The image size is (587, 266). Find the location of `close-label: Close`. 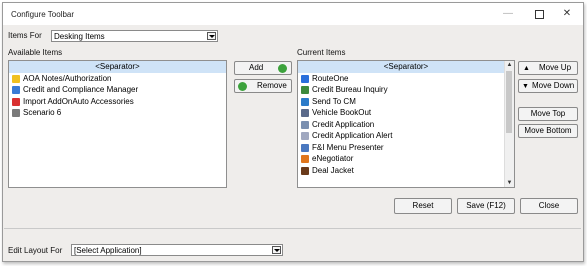

close-label: Close is located at coordinates (549, 205).